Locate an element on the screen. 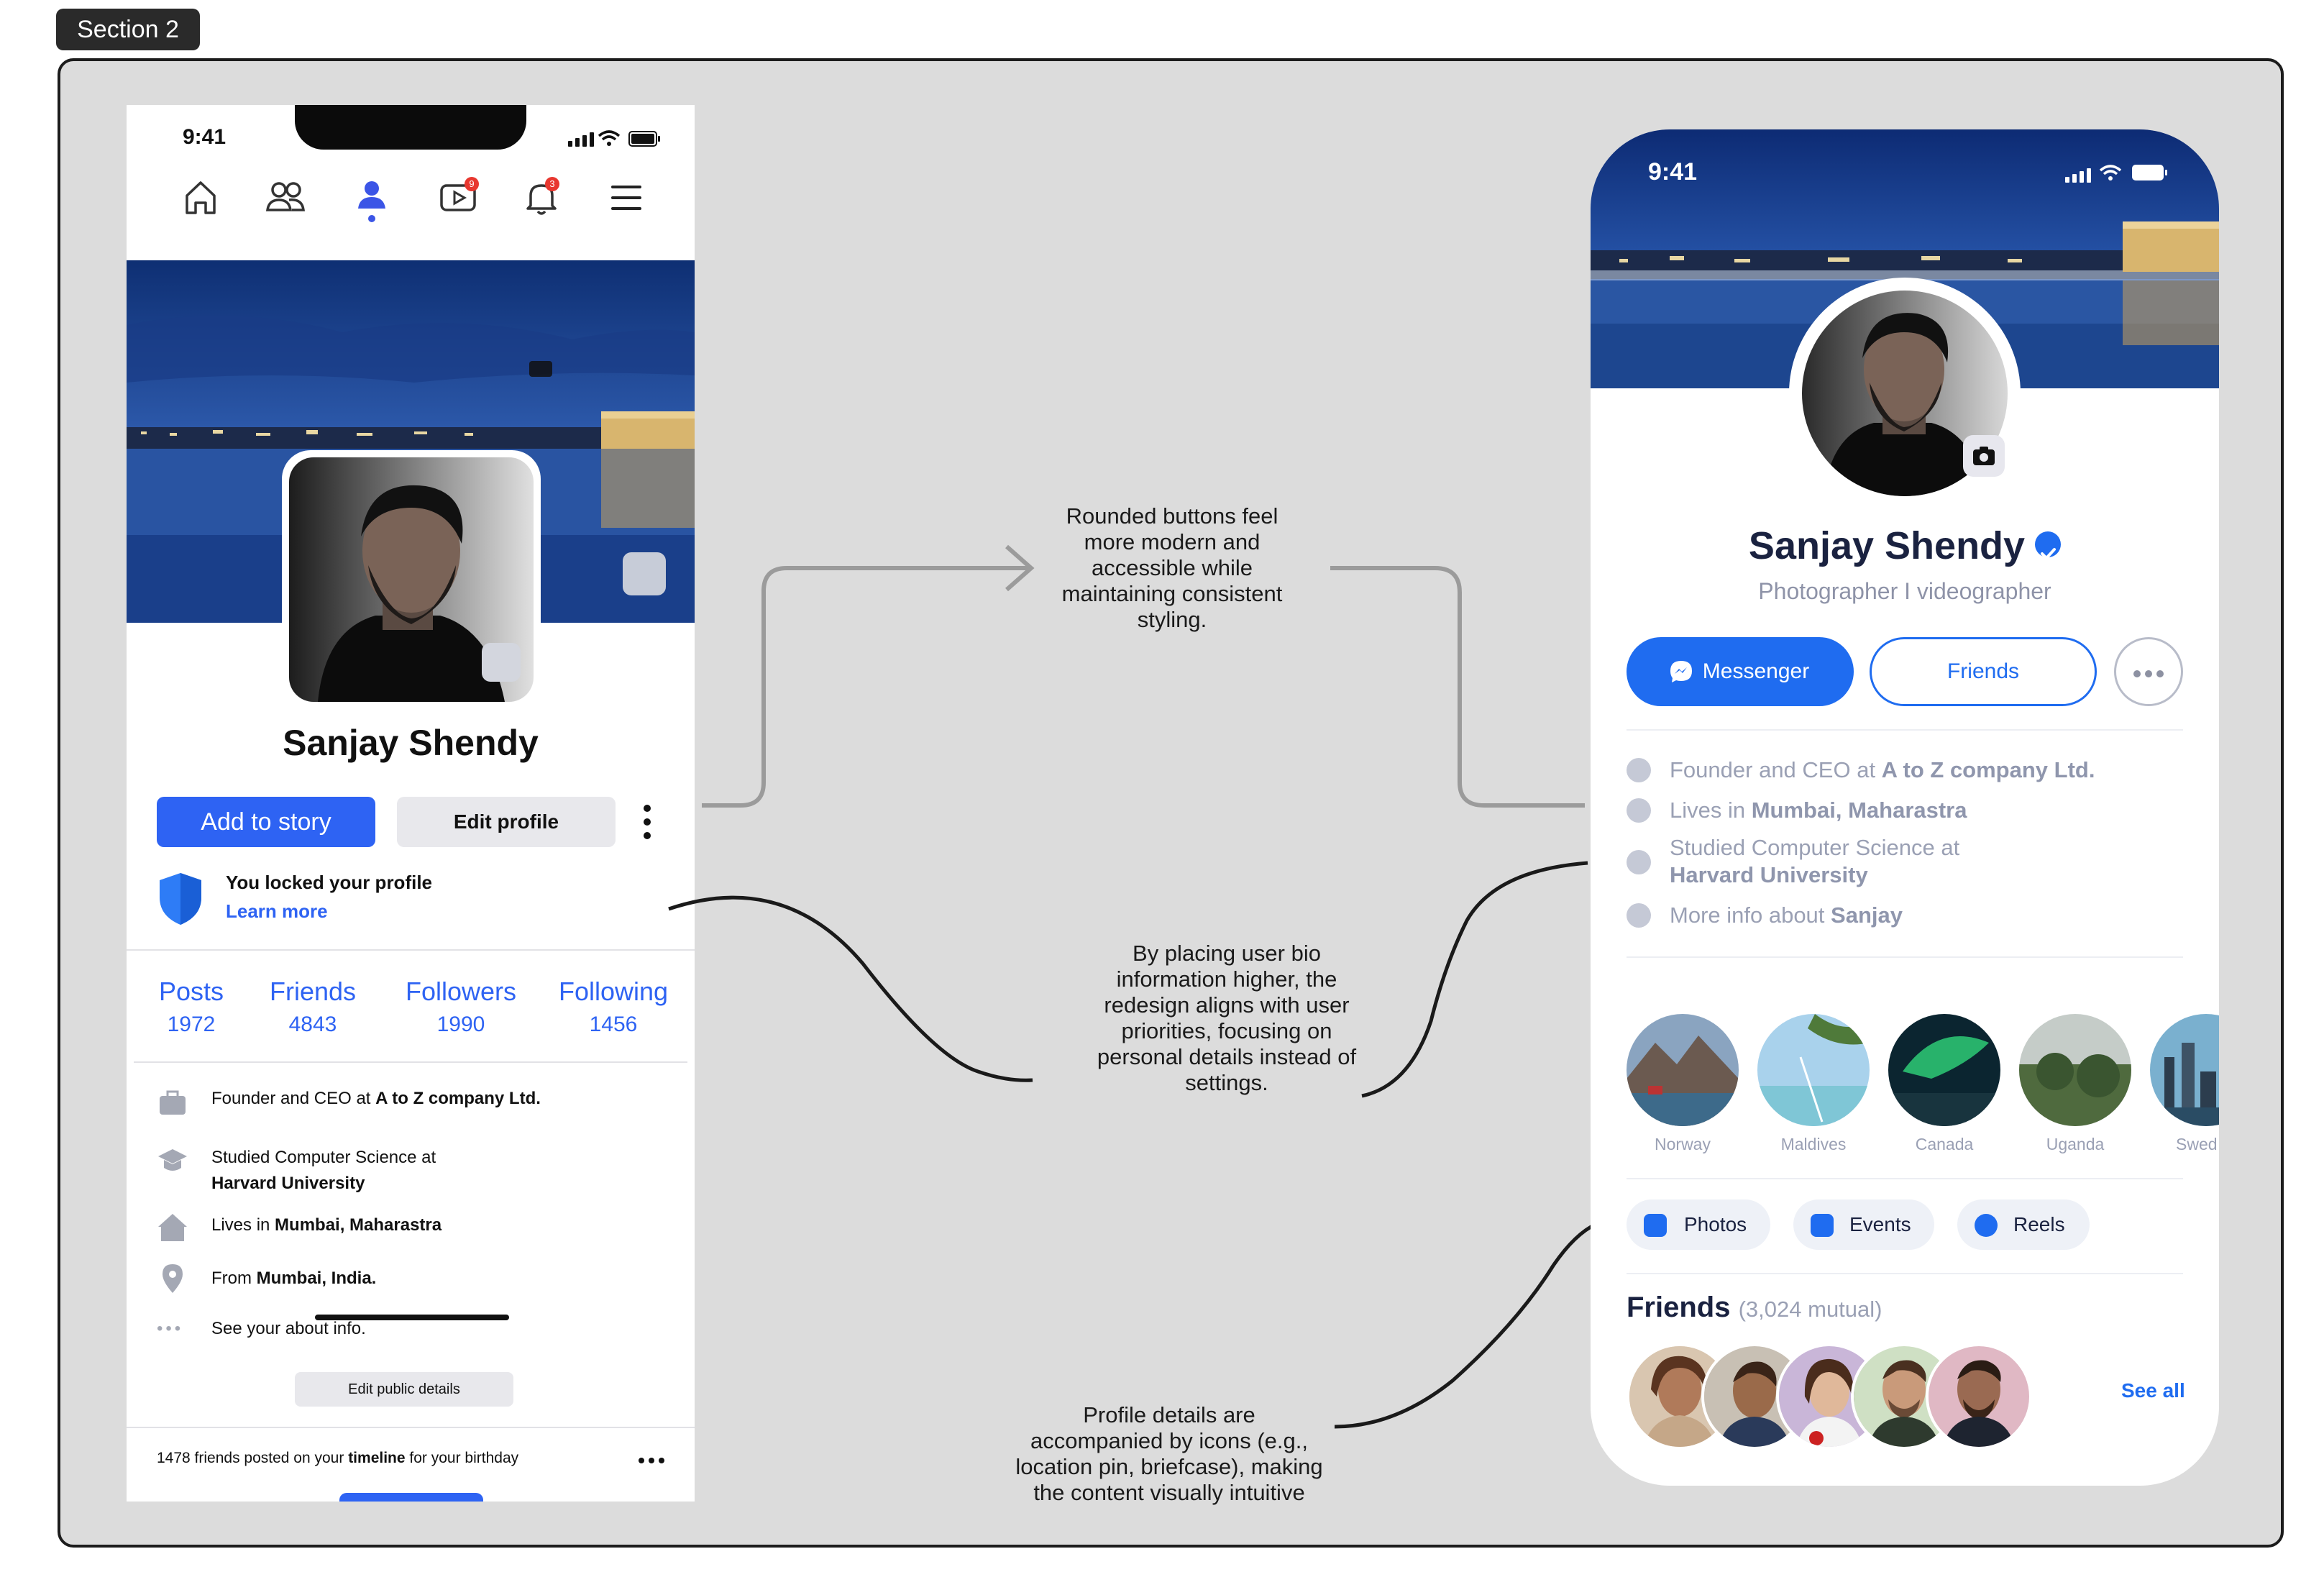  camera-icon is located at coordinates (1984, 456).